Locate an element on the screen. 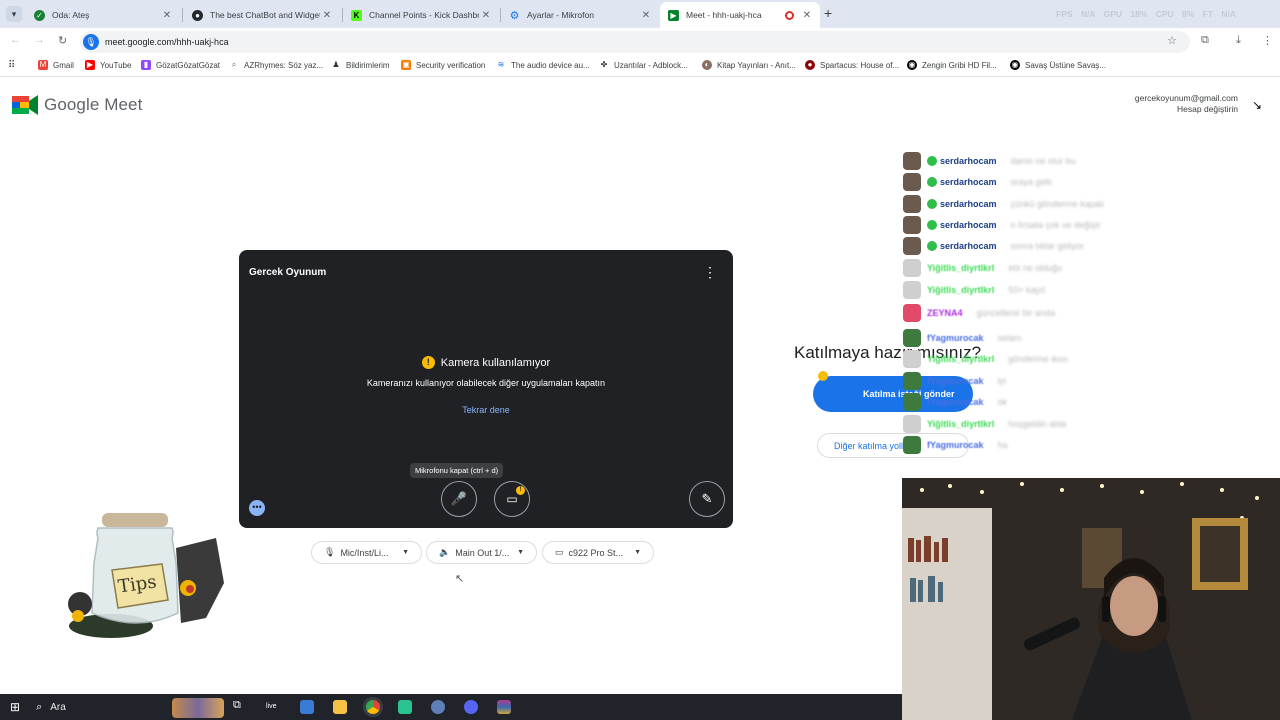  address-bar: 🎙 meet.google.com/hhh-uakj-hca is located at coordinates (635, 42).